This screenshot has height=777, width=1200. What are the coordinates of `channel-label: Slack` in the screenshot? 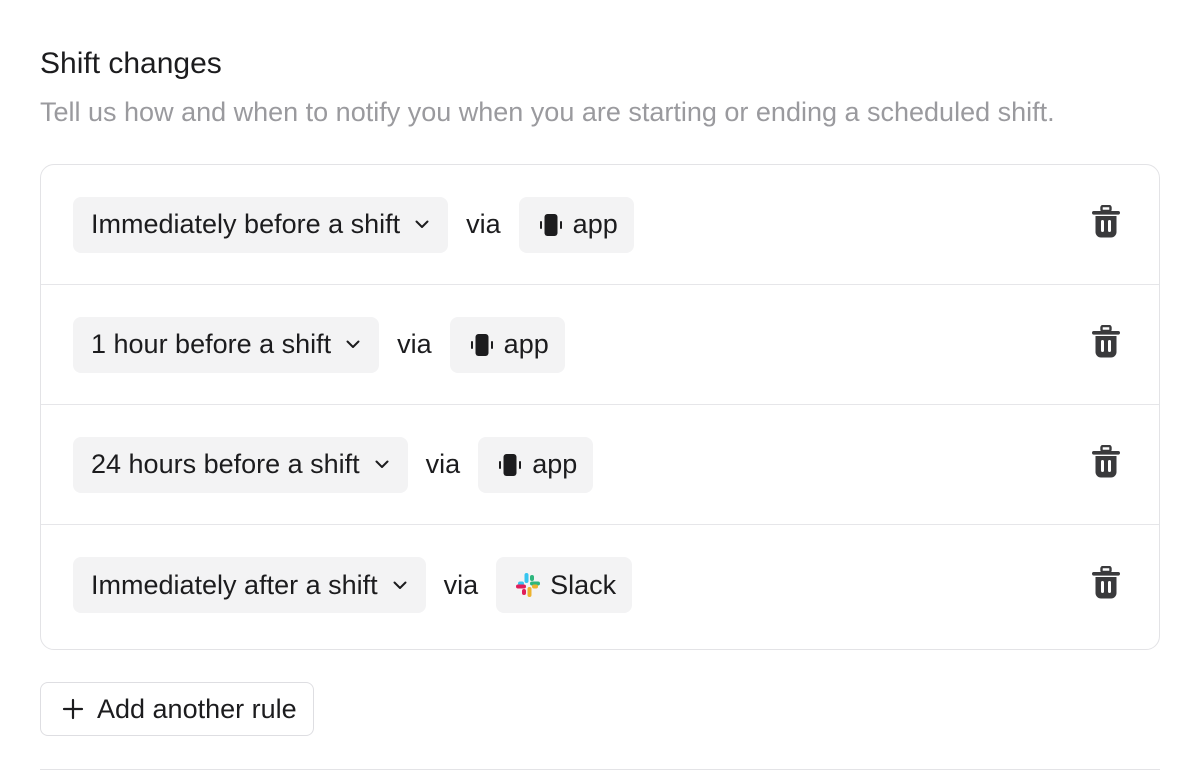 It's located at (583, 584).